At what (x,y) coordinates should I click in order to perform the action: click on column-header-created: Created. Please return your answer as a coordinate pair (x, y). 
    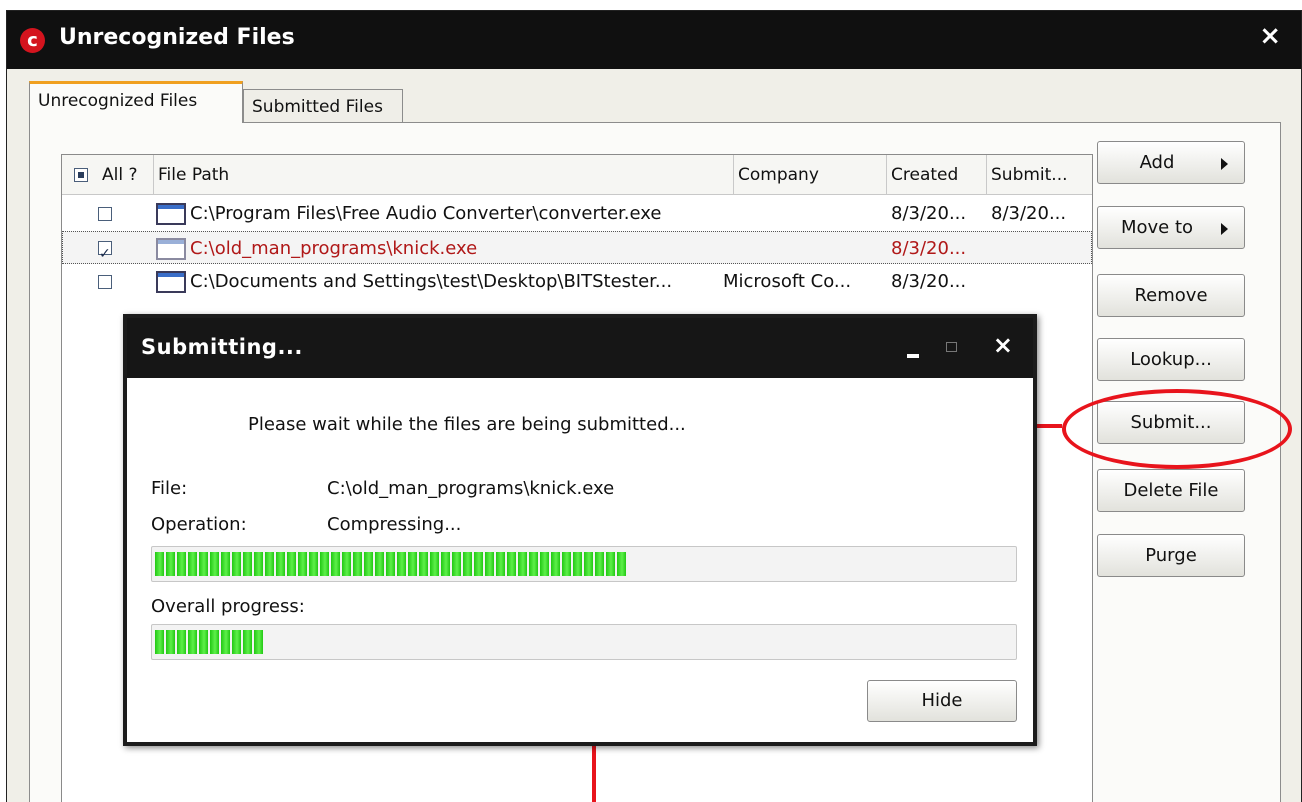
    Looking at the image, I should click on (937, 175).